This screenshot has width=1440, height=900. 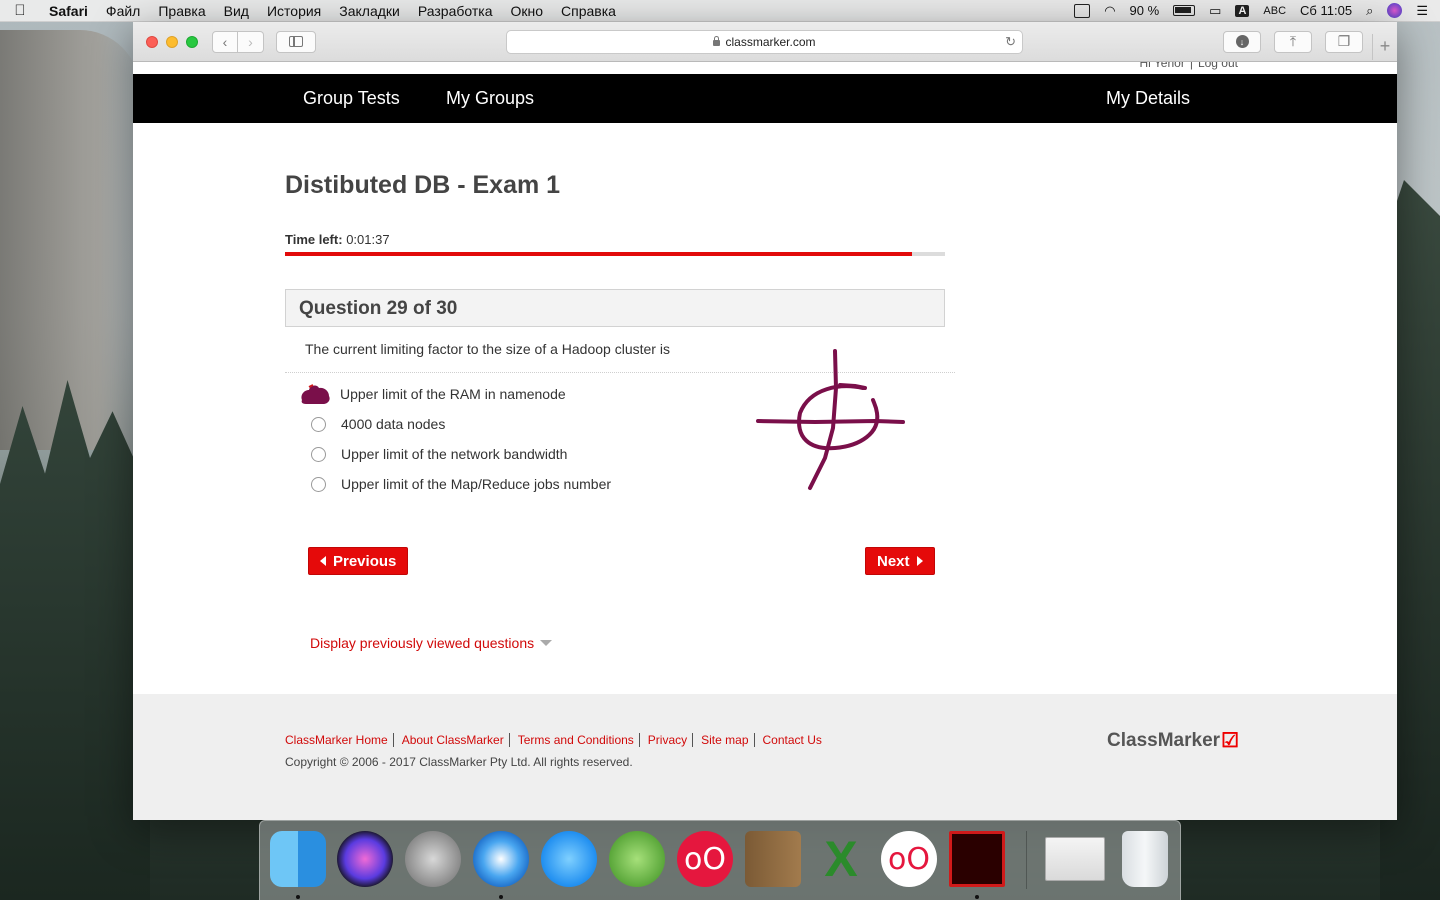 I want to click on time-progress-bar, so click(x=615, y=254).